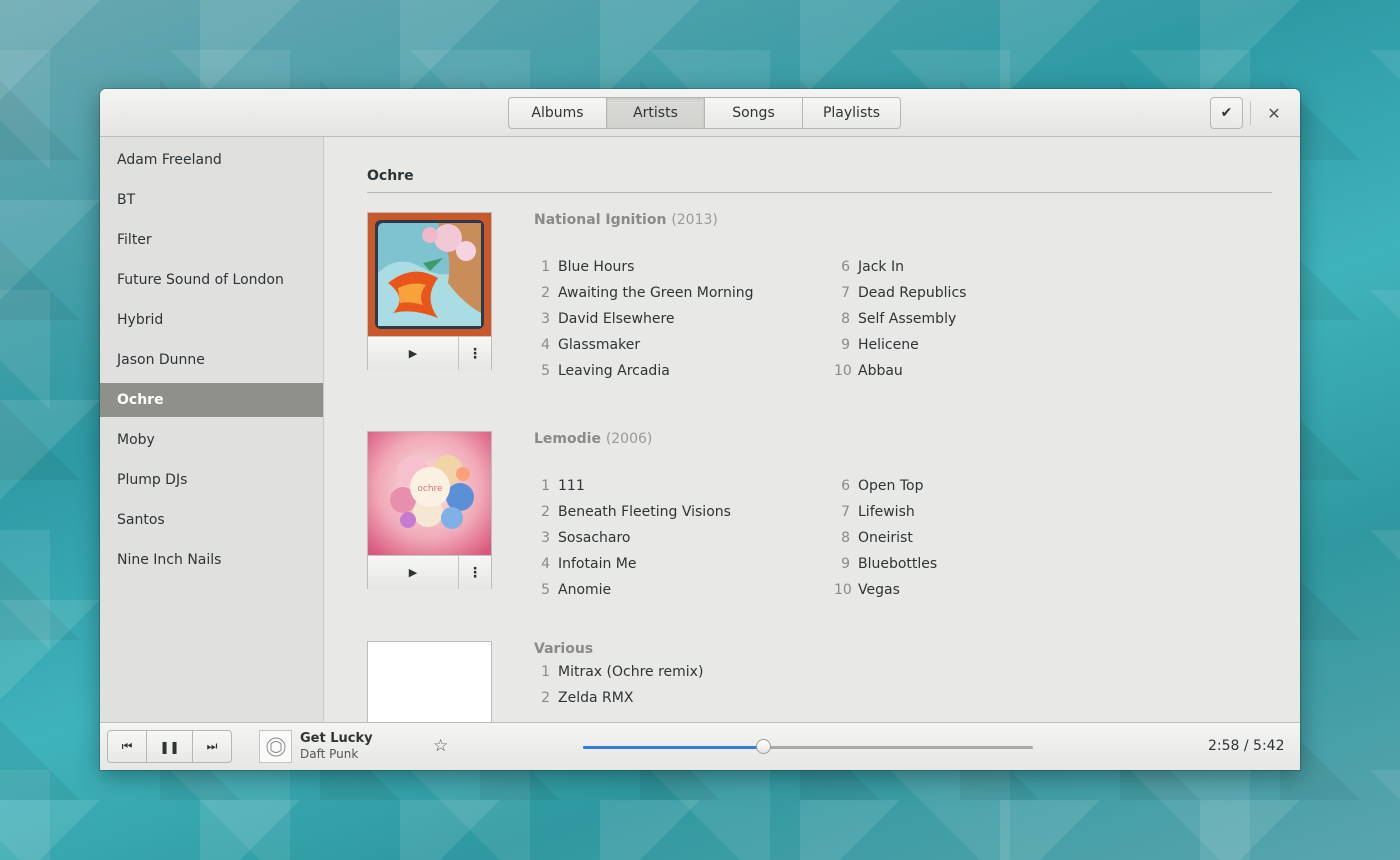  What do you see at coordinates (211, 520) in the screenshot?
I see `sidebar-item-santos: Santos` at bounding box center [211, 520].